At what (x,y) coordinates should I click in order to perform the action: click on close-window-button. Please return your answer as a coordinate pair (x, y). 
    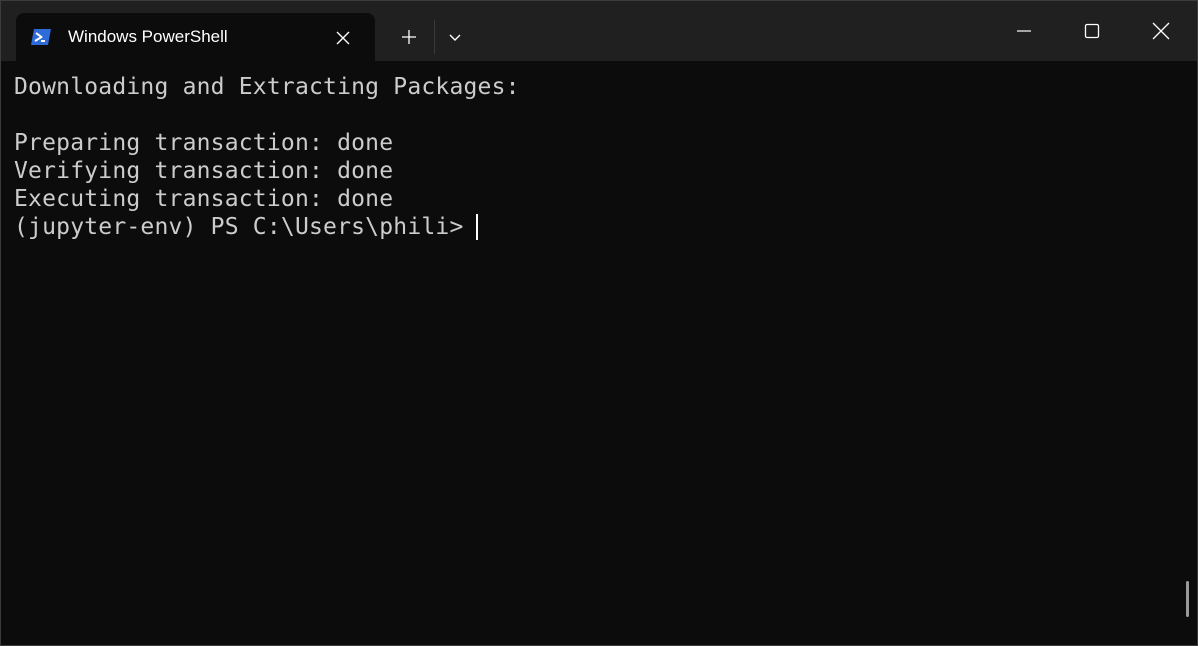
    Looking at the image, I should click on (1161, 30).